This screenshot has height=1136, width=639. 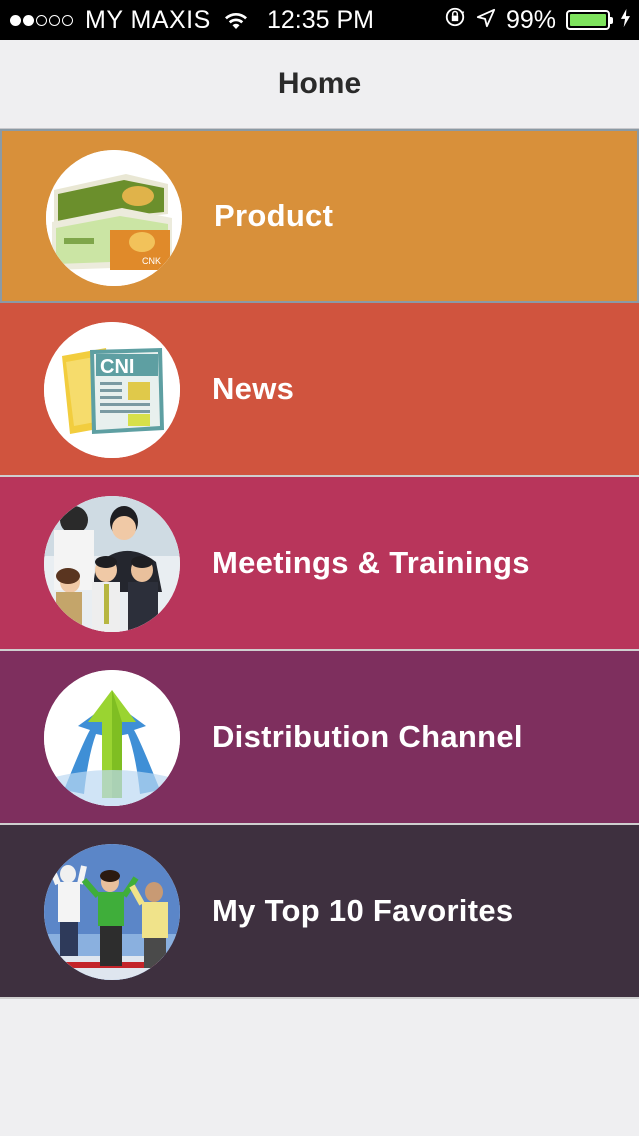 What do you see at coordinates (112, 390) in the screenshot?
I see `newspaper-icon: CNI` at bounding box center [112, 390].